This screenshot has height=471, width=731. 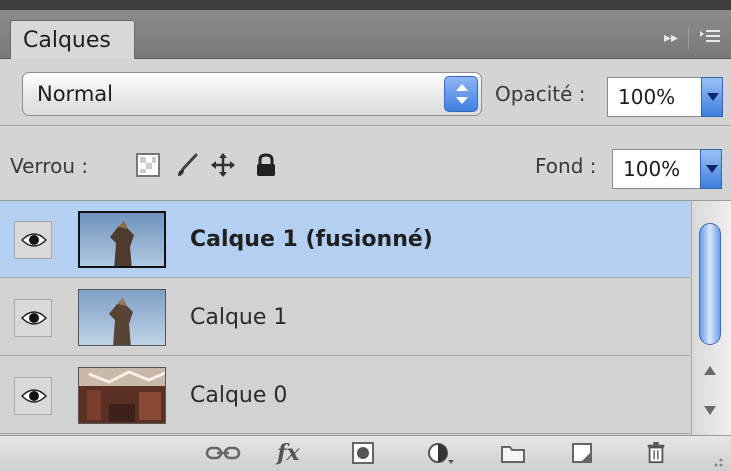 What do you see at coordinates (656, 453) in the screenshot?
I see `trash-icon` at bounding box center [656, 453].